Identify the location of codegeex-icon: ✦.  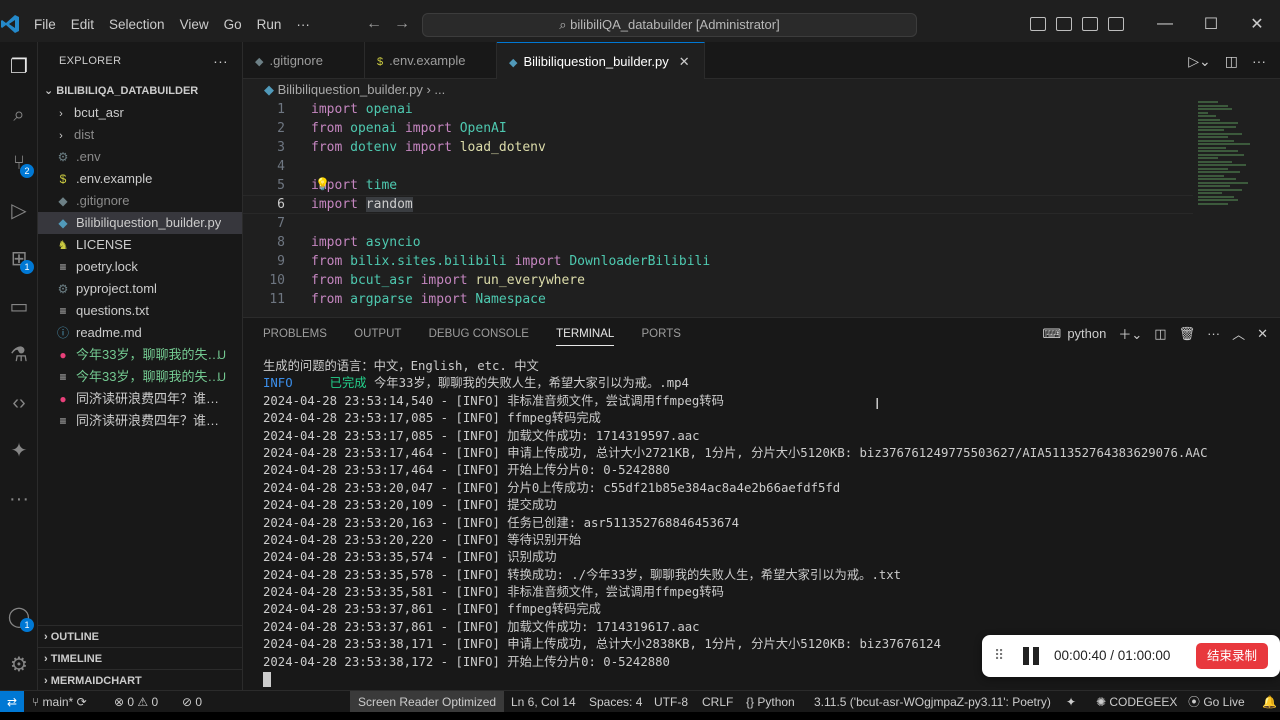
(19, 451).